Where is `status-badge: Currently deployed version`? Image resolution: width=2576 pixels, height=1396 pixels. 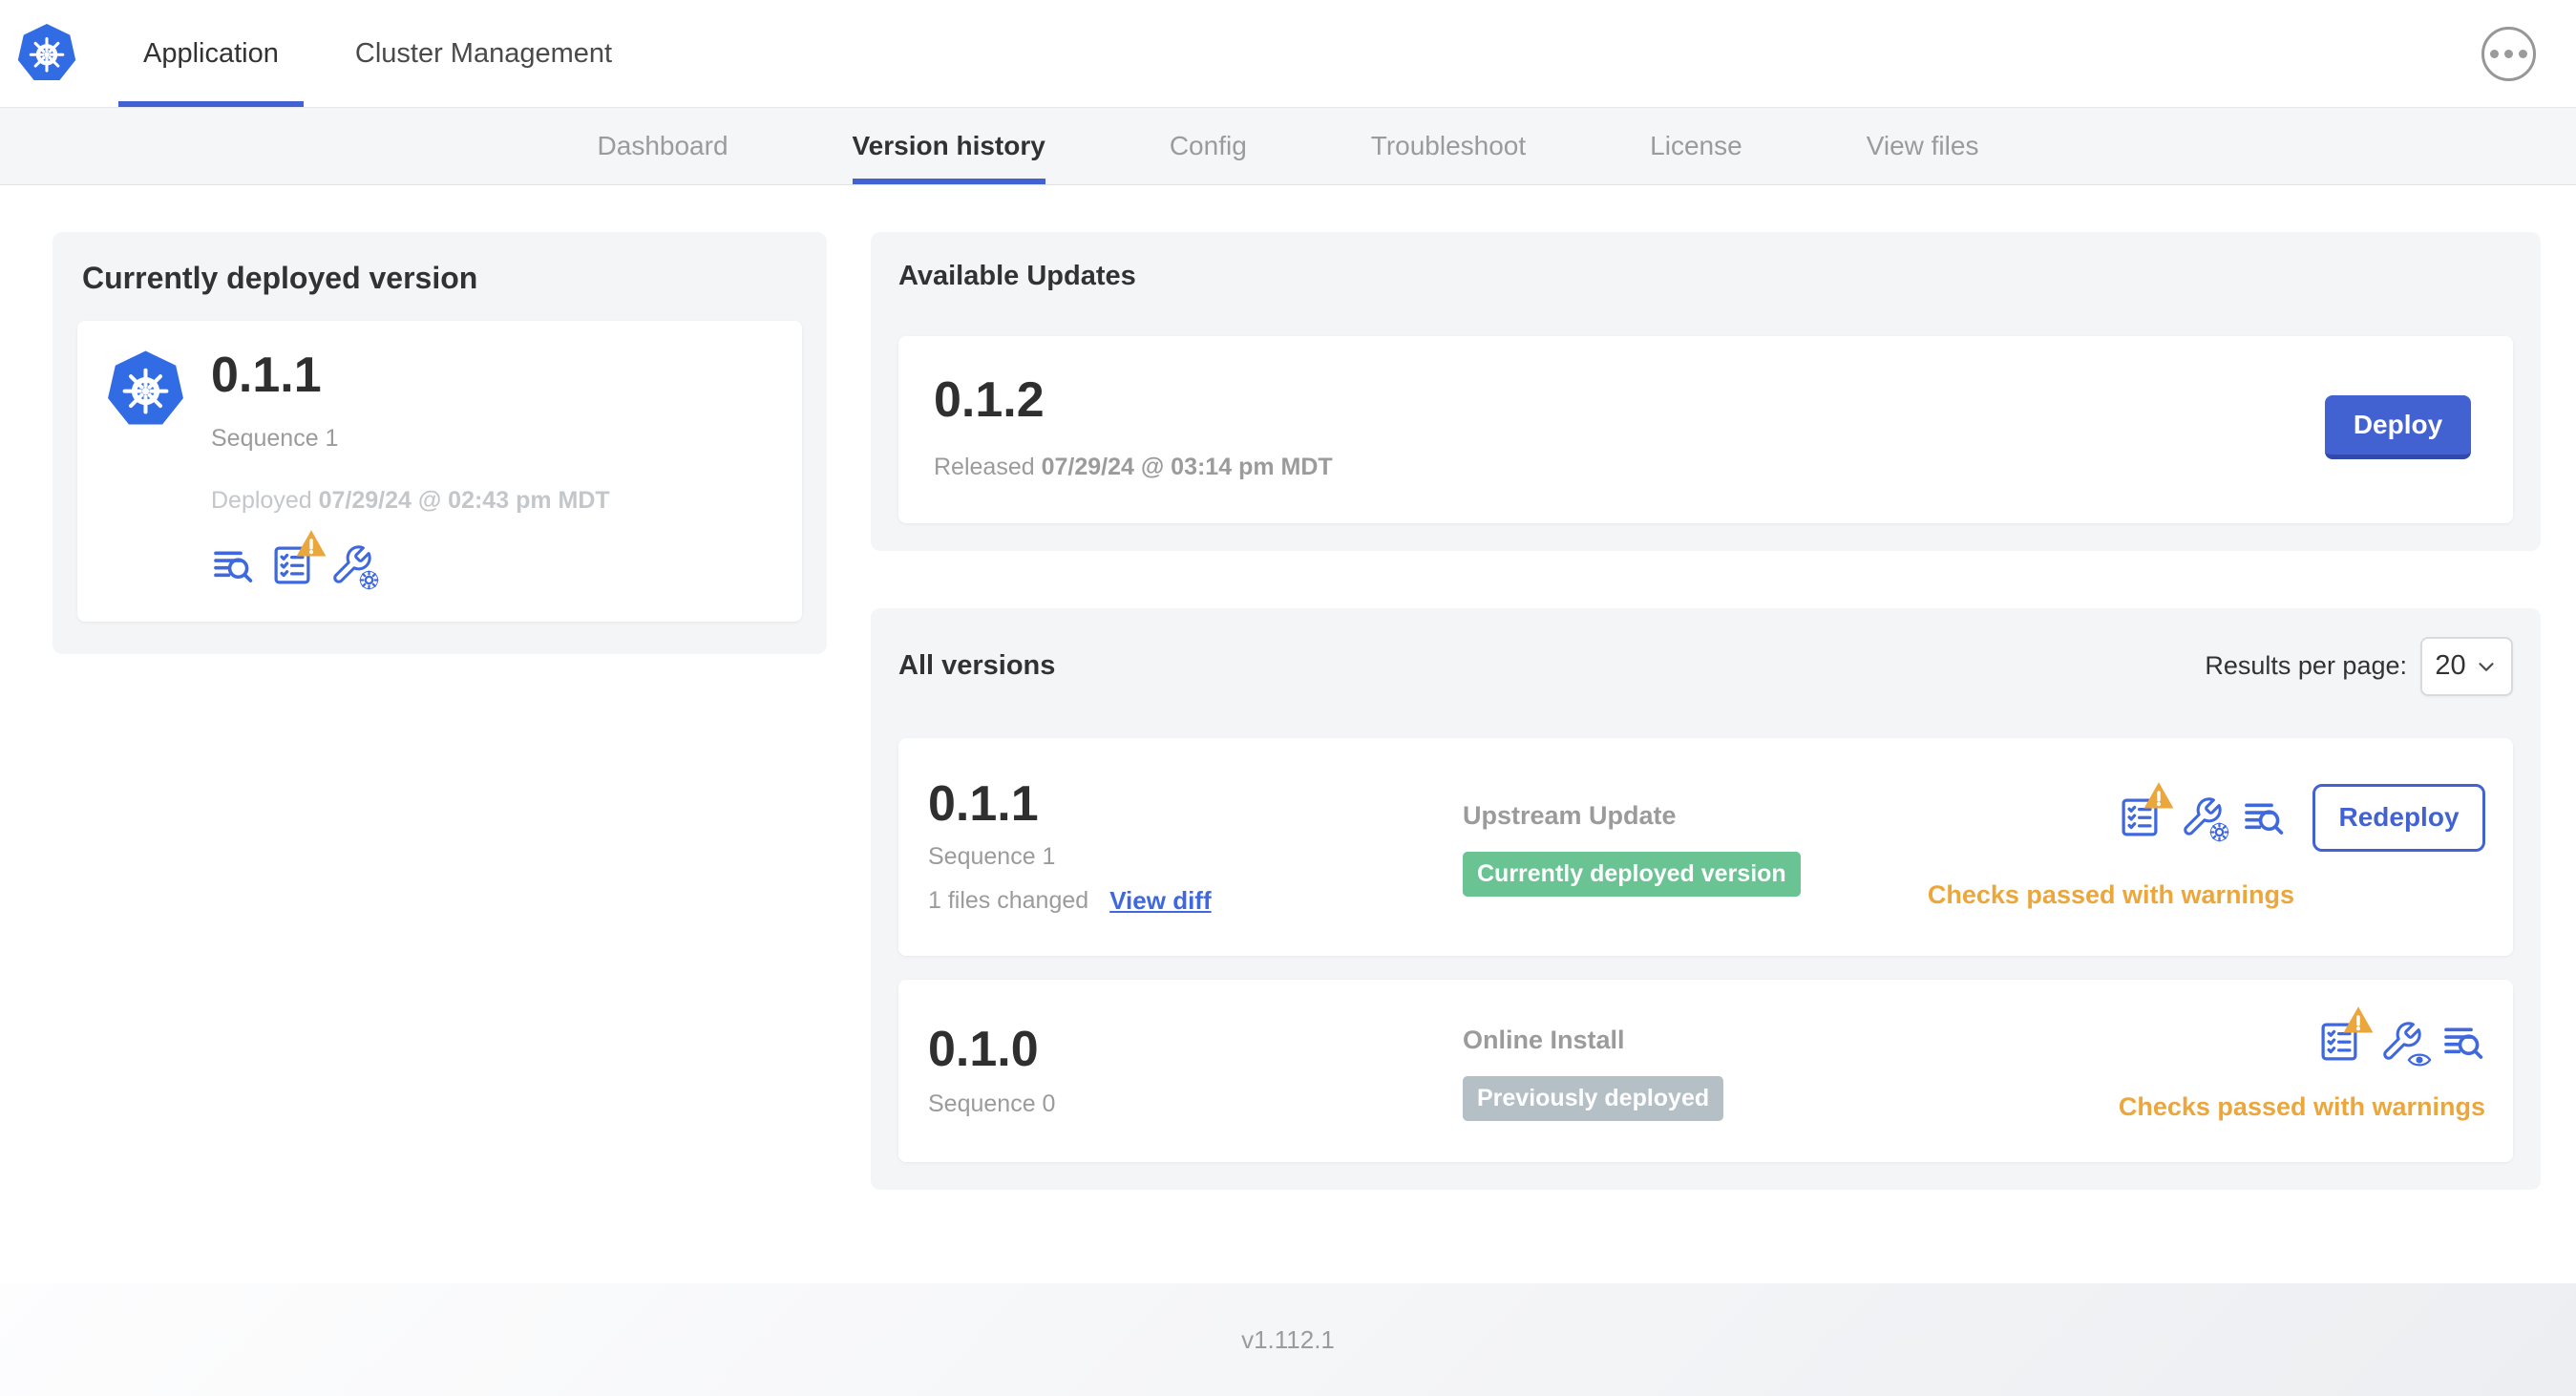 status-badge: Currently deployed version is located at coordinates (1632, 874).